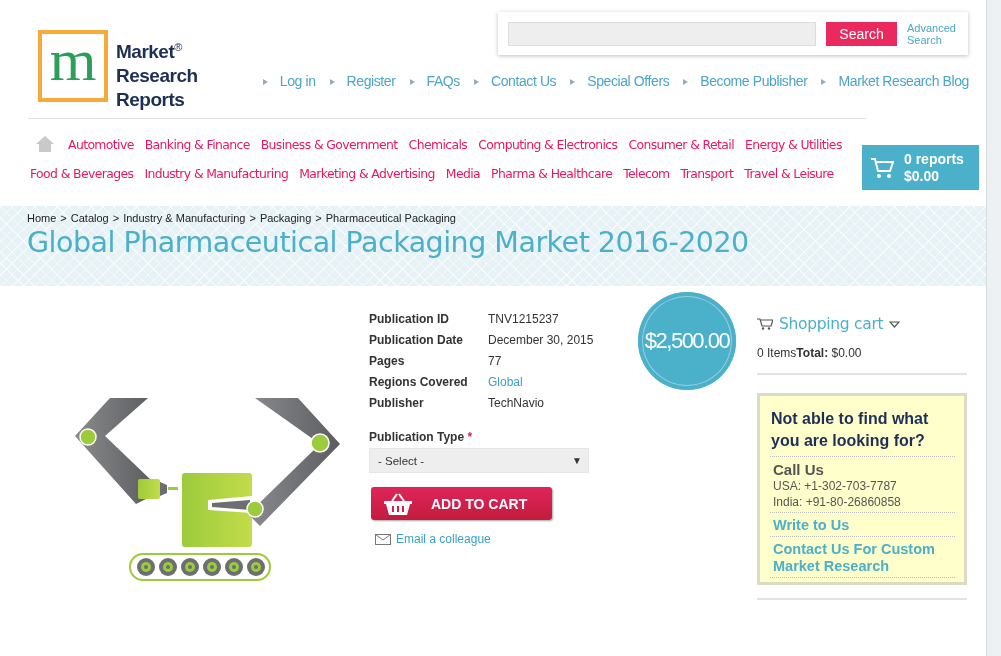  Describe the element at coordinates (861, 33) in the screenshot. I see `search-button: Search` at that location.